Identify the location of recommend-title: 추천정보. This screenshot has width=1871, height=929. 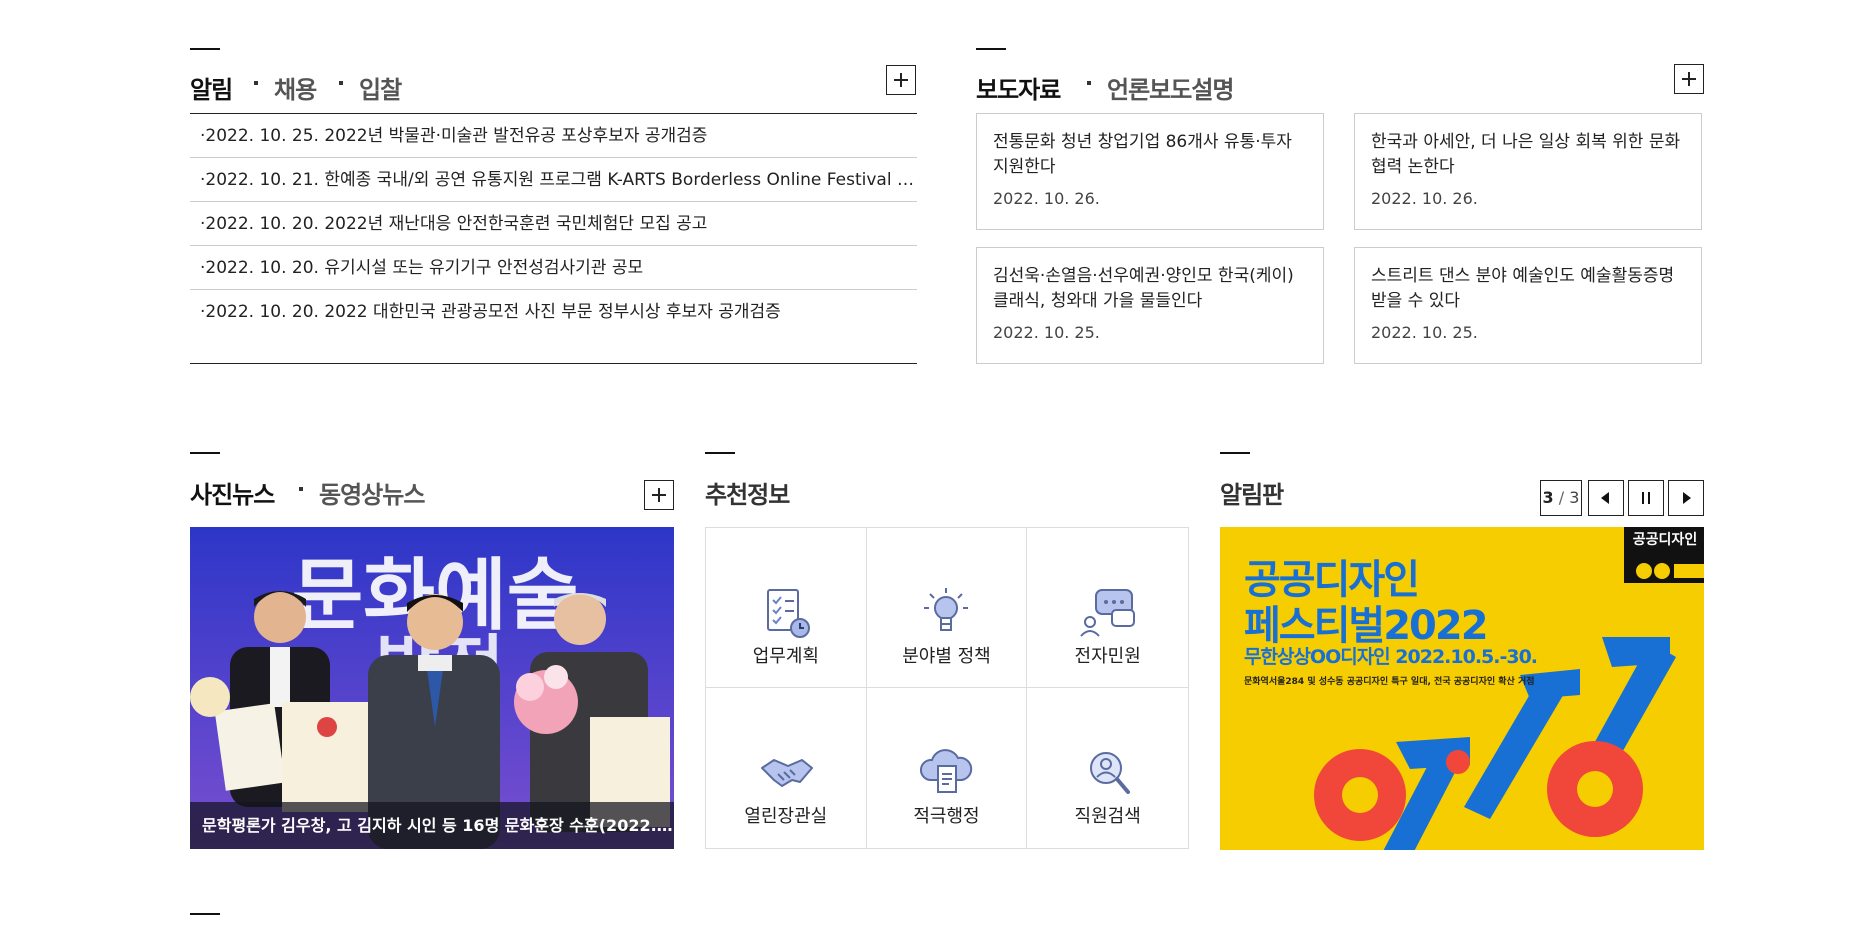
(747, 495).